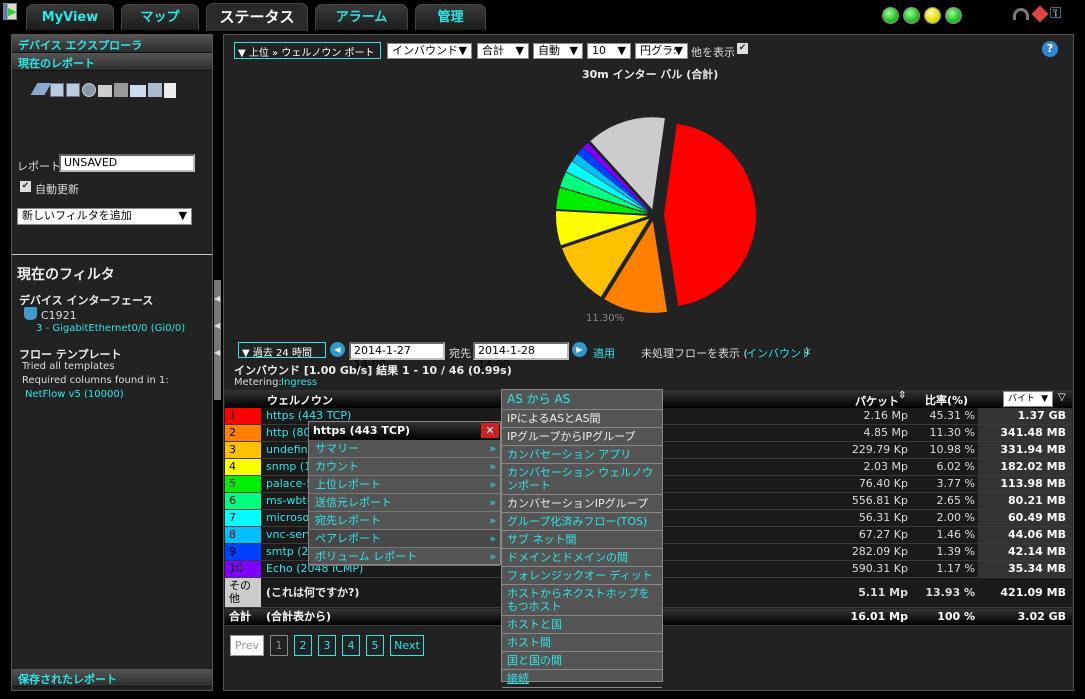 Image resolution: width=1085 pixels, height=699 pixels. I want to click on start-date-input: 2014-1-27 14:00, so click(397, 356).